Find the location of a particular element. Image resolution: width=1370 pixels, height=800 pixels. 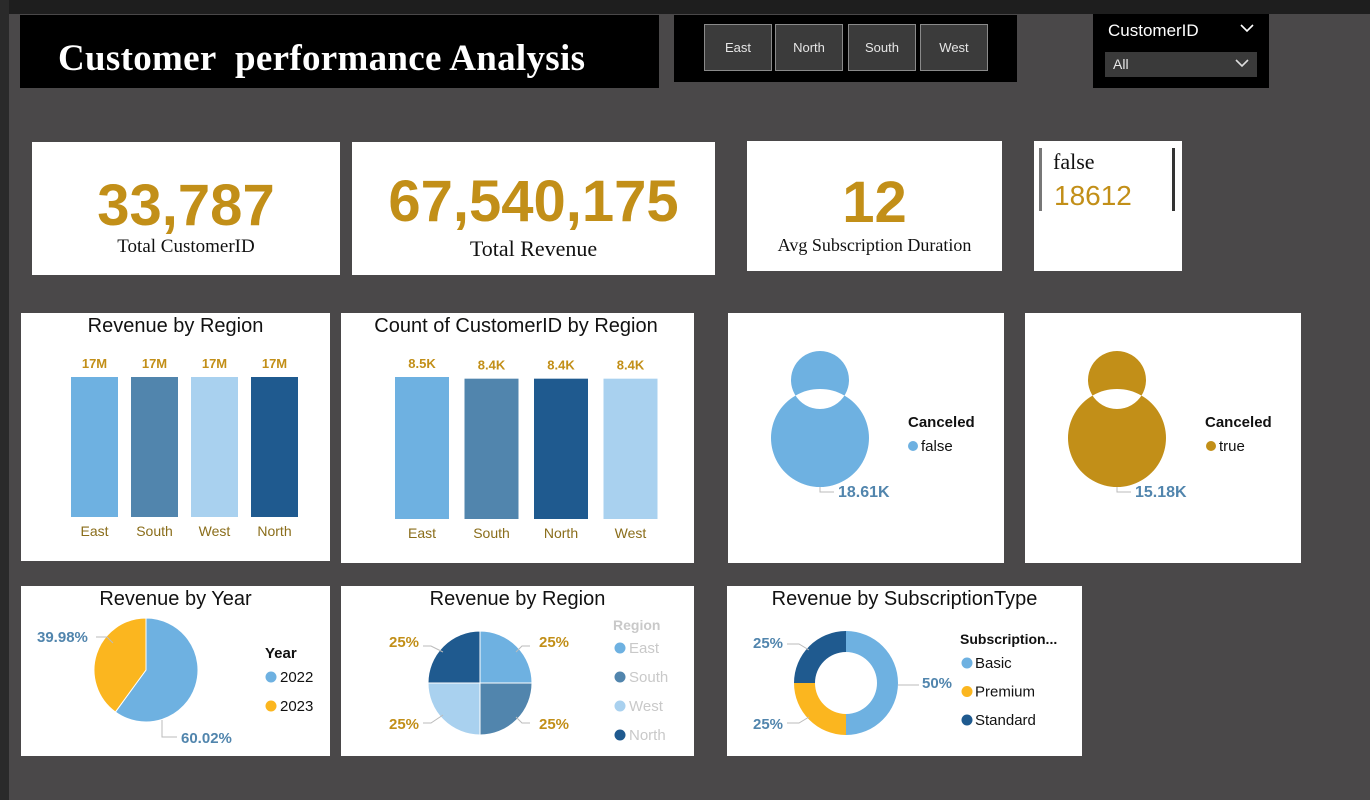

x-tick-label: West is located at coordinates (215, 531).